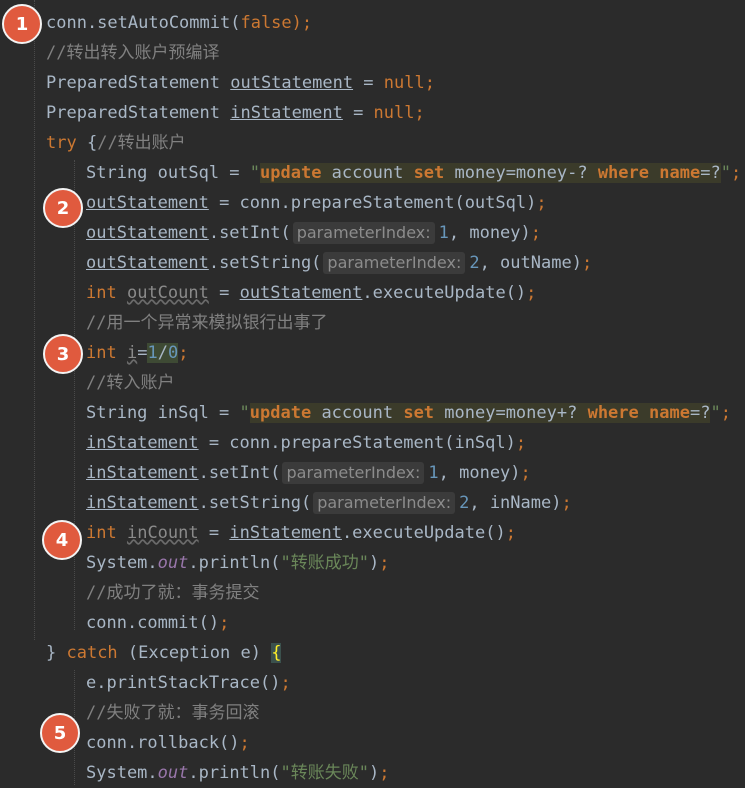 This screenshot has height=788, width=745. Describe the element at coordinates (511, 413) in the screenshot. I see `sql-identifier: money=money+?` at that location.